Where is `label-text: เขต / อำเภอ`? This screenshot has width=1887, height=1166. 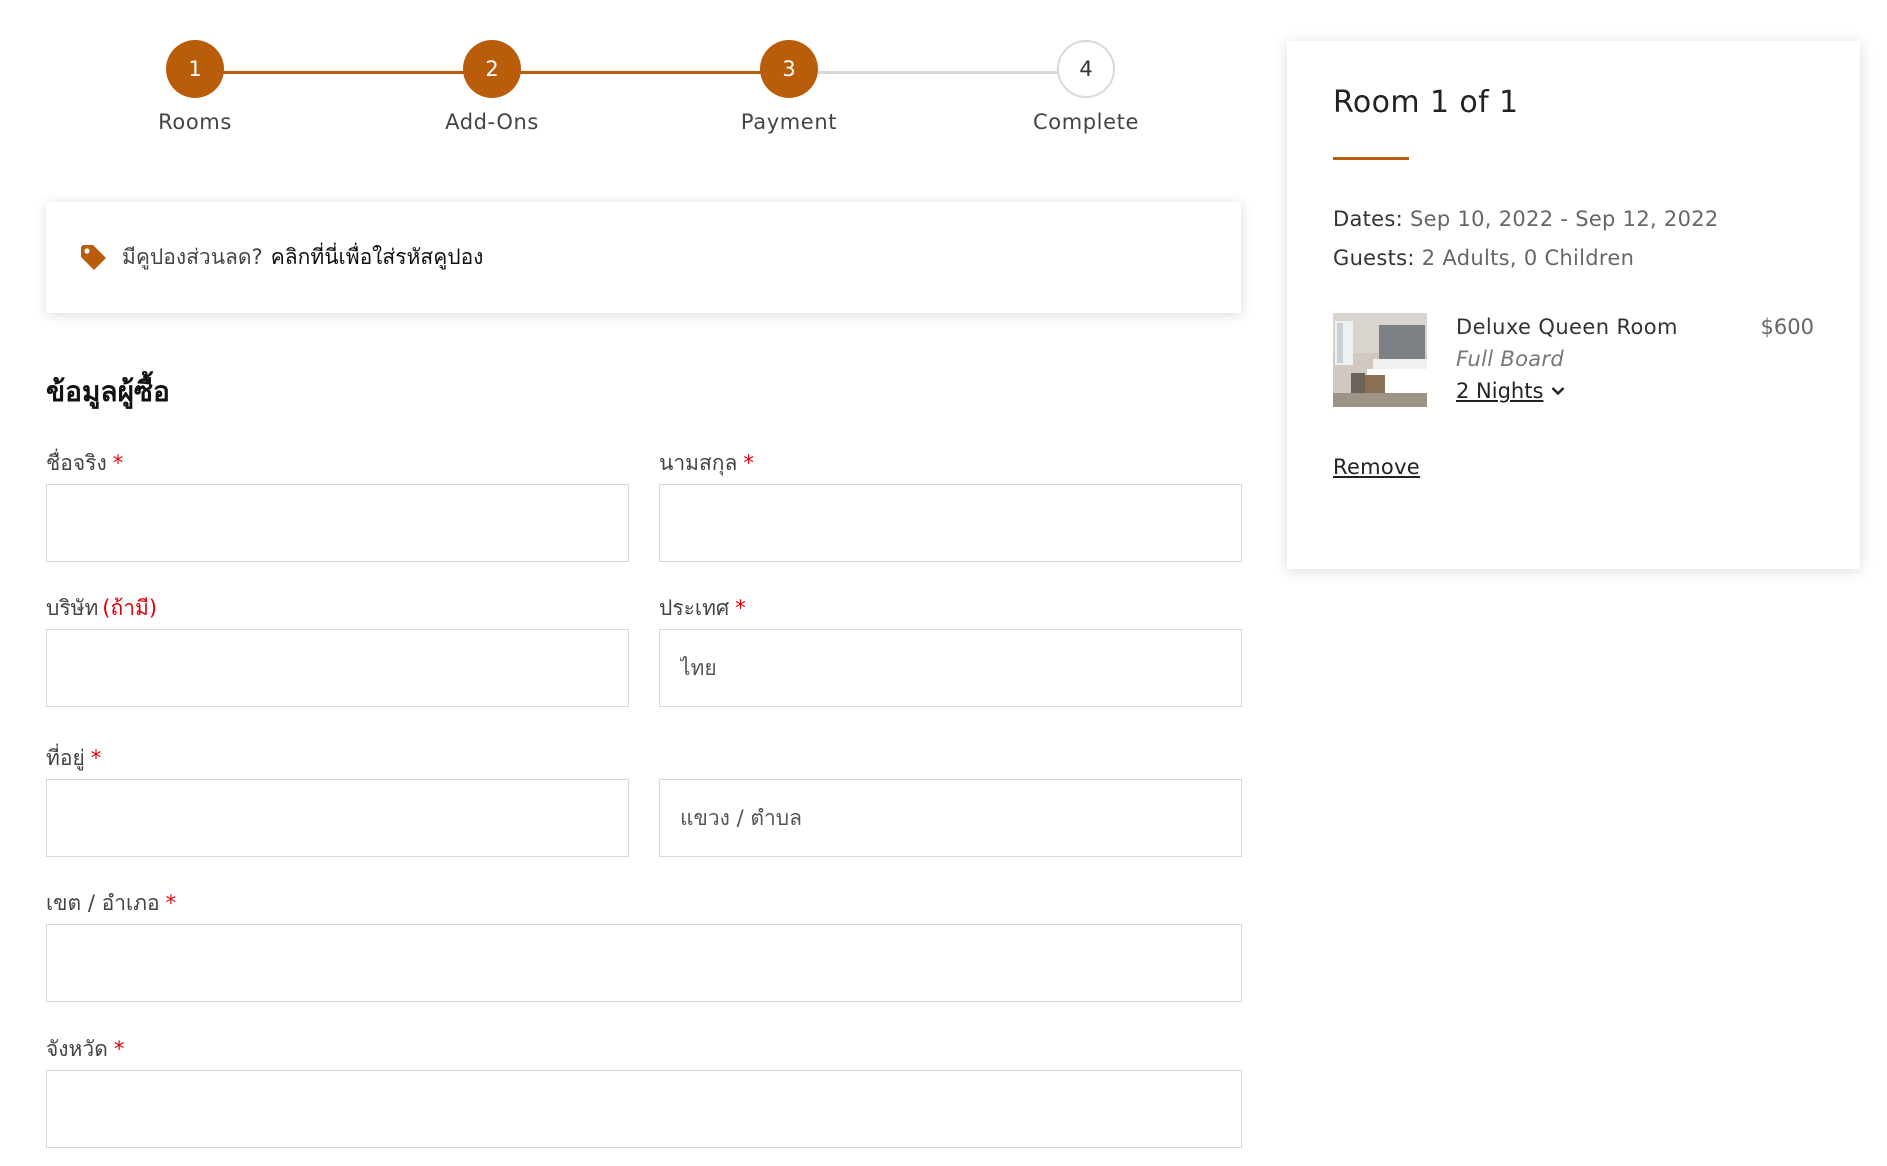
label-text: เขต / อำเภอ is located at coordinates (103, 903).